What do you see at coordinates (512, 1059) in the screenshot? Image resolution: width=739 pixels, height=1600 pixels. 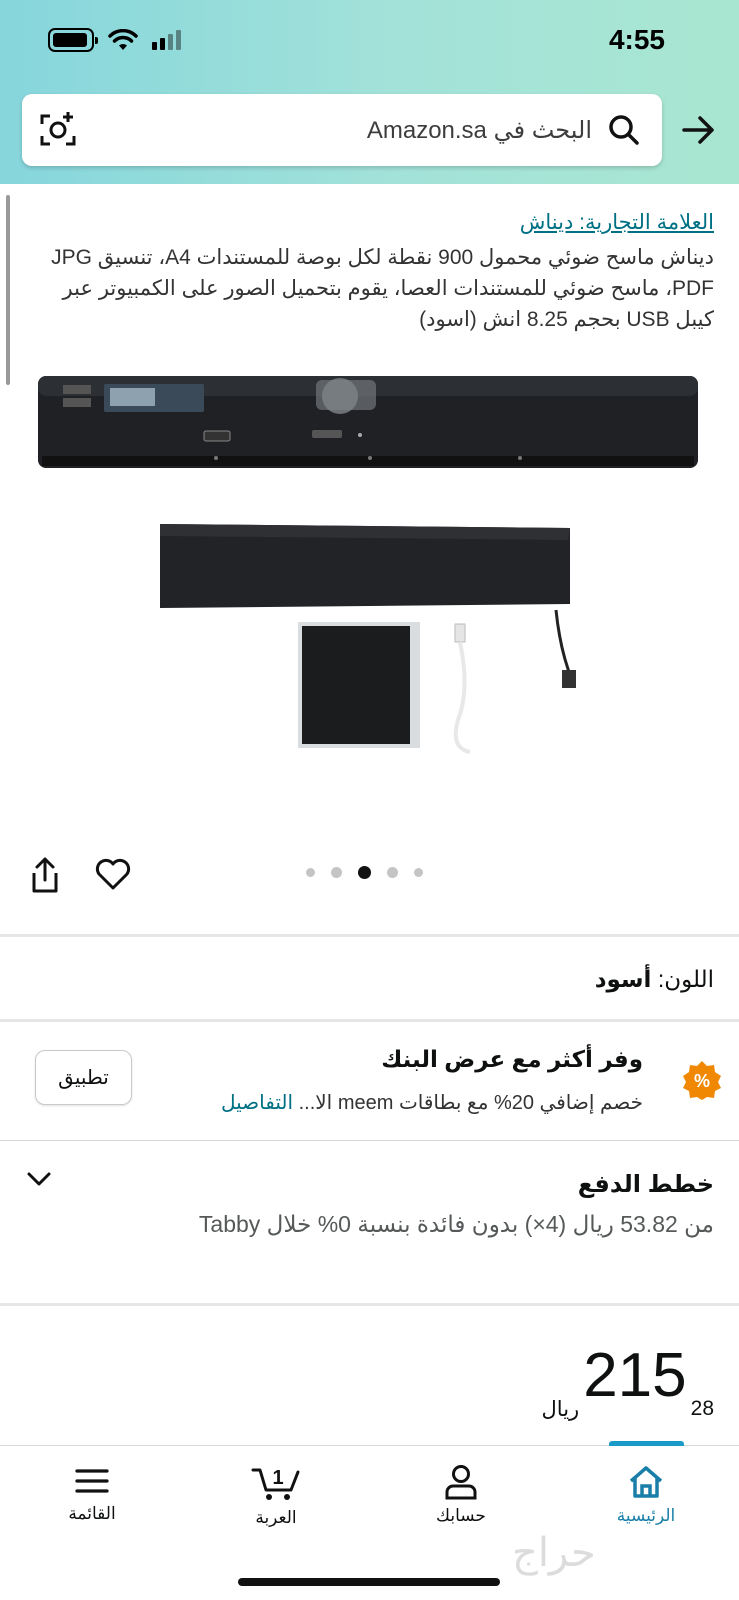 I see `bank-offer-title: وفر أكثر مع عرض البنك` at bounding box center [512, 1059].